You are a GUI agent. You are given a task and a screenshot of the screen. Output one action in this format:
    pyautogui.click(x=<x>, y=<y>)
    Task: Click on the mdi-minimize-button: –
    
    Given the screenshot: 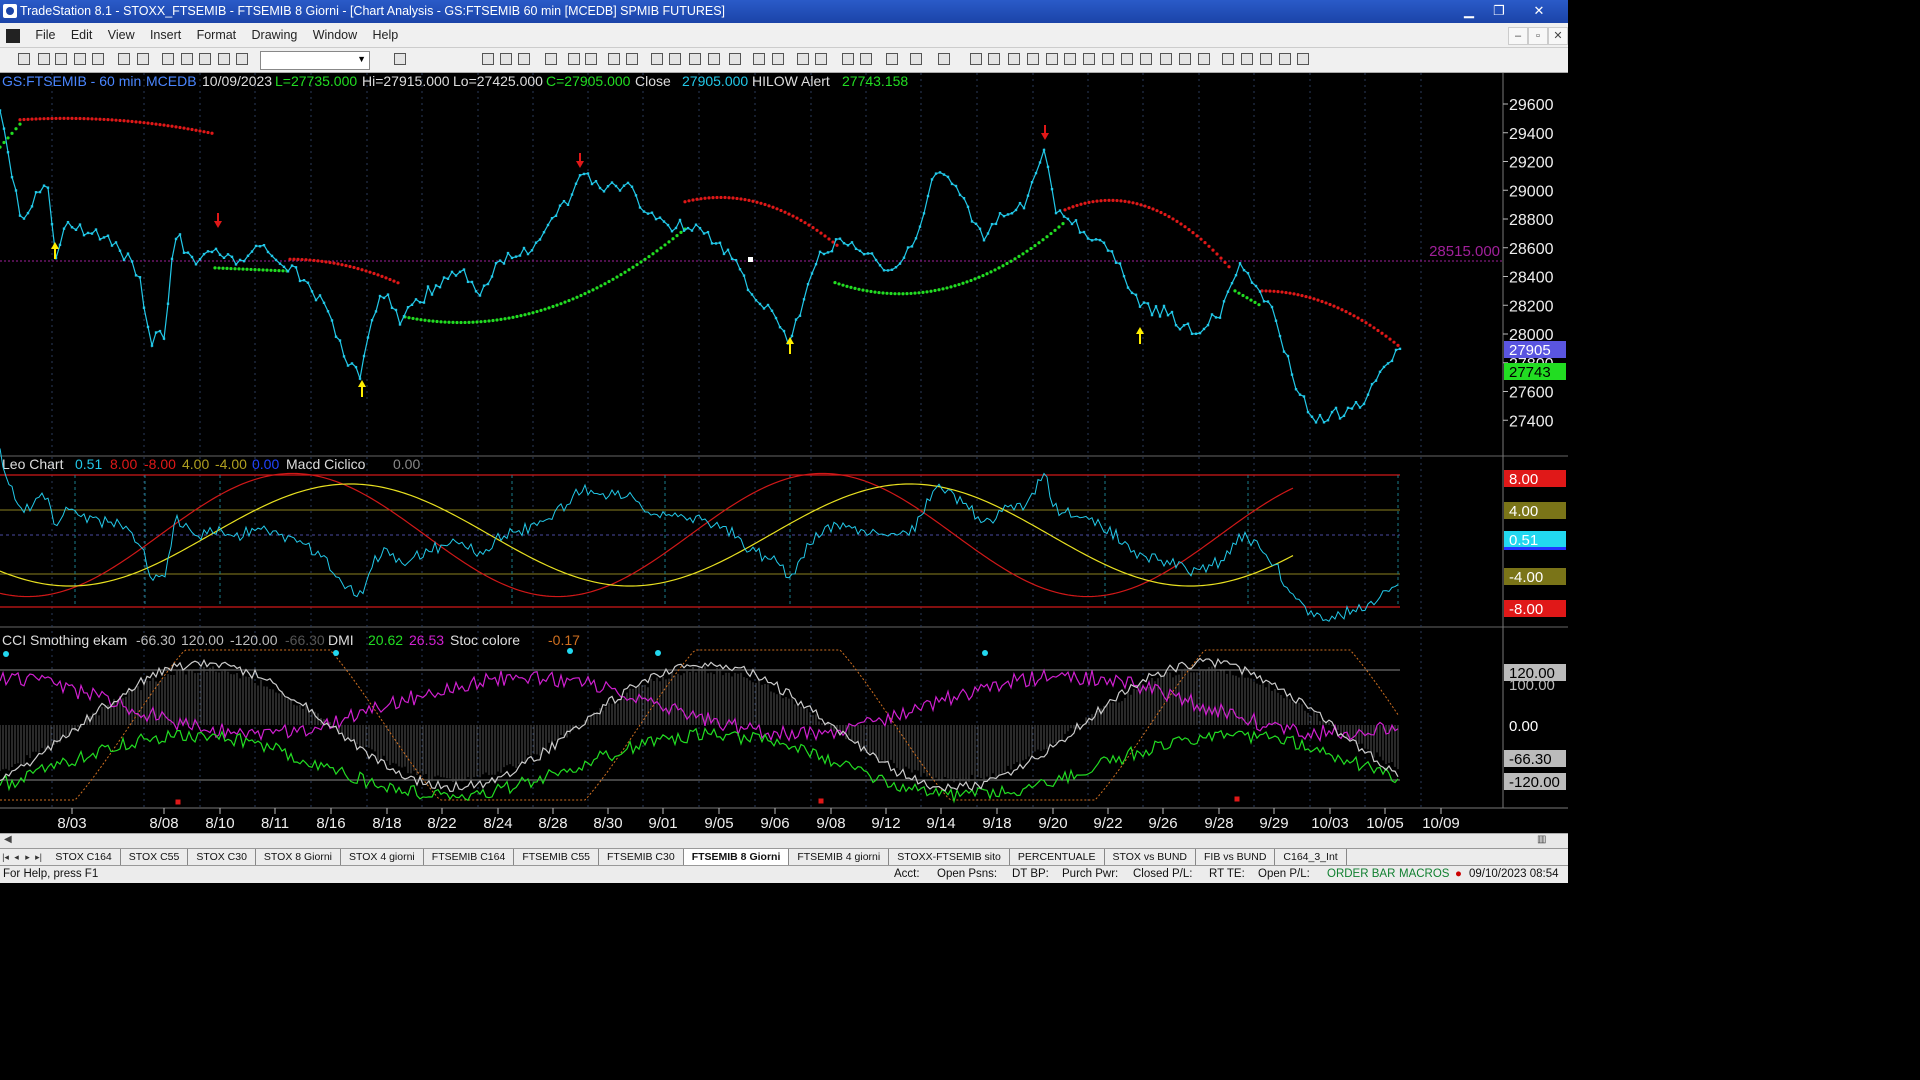 What is the action you would take?
    pyautogui.click(x=1518, y=36)
    